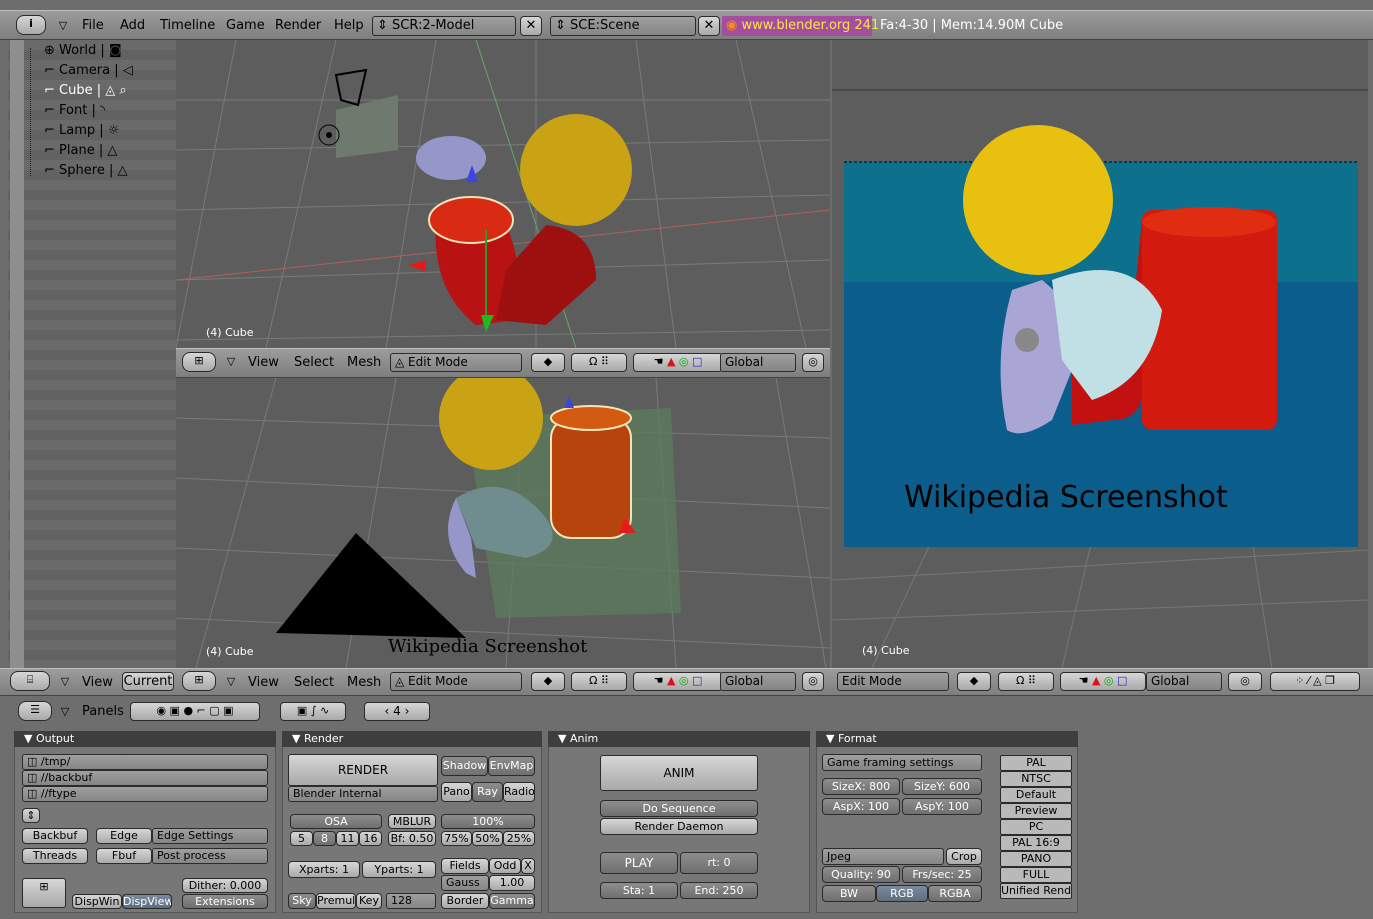  I want to click on bw-toggle: BW, so click(849, 893).